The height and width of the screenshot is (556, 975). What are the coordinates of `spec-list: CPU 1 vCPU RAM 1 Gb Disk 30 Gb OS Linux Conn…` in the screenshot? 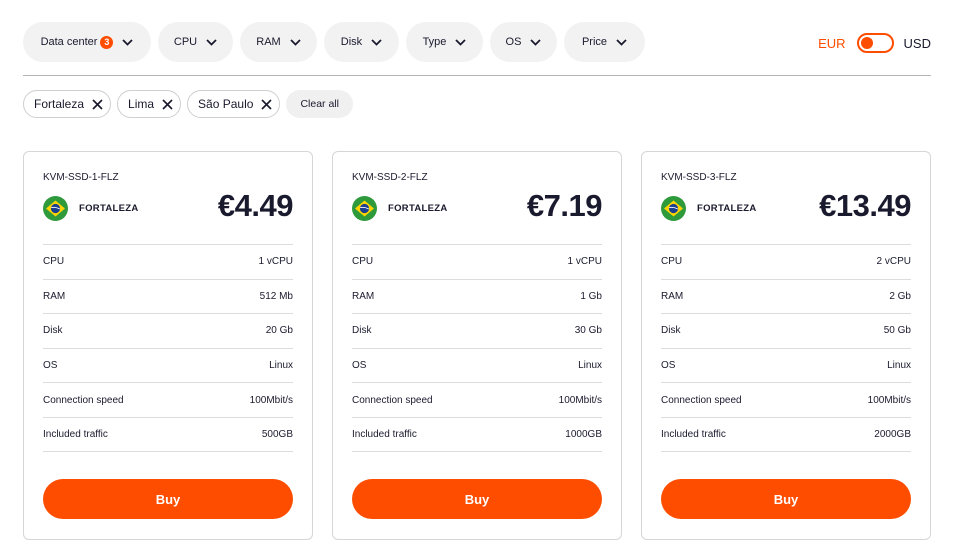 It's located at (477, 348).